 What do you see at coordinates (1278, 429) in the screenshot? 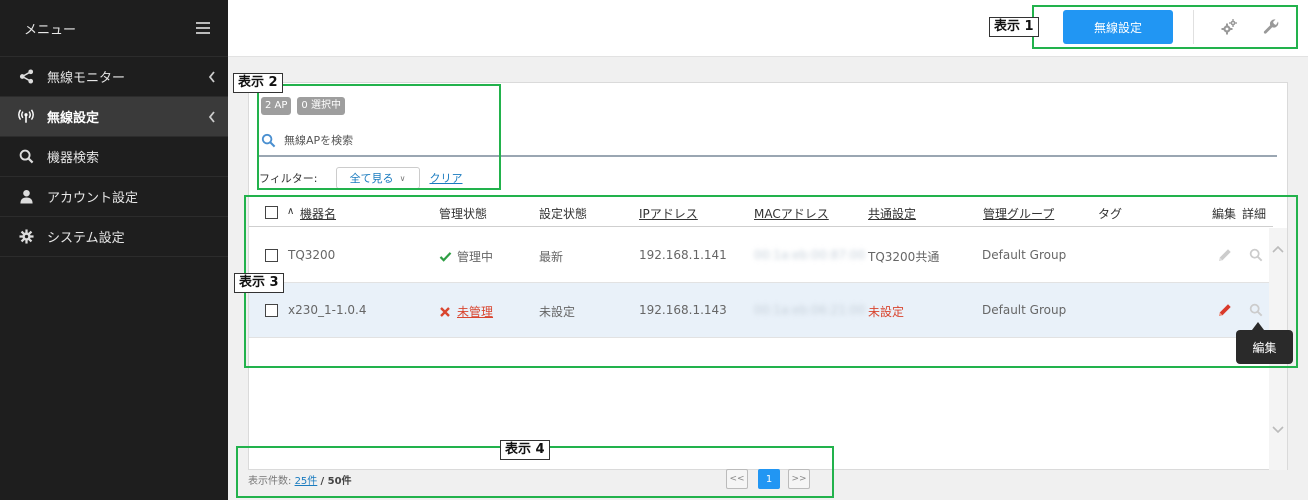
I see `chevron-down-icon` at bounding box center [1278, 429].